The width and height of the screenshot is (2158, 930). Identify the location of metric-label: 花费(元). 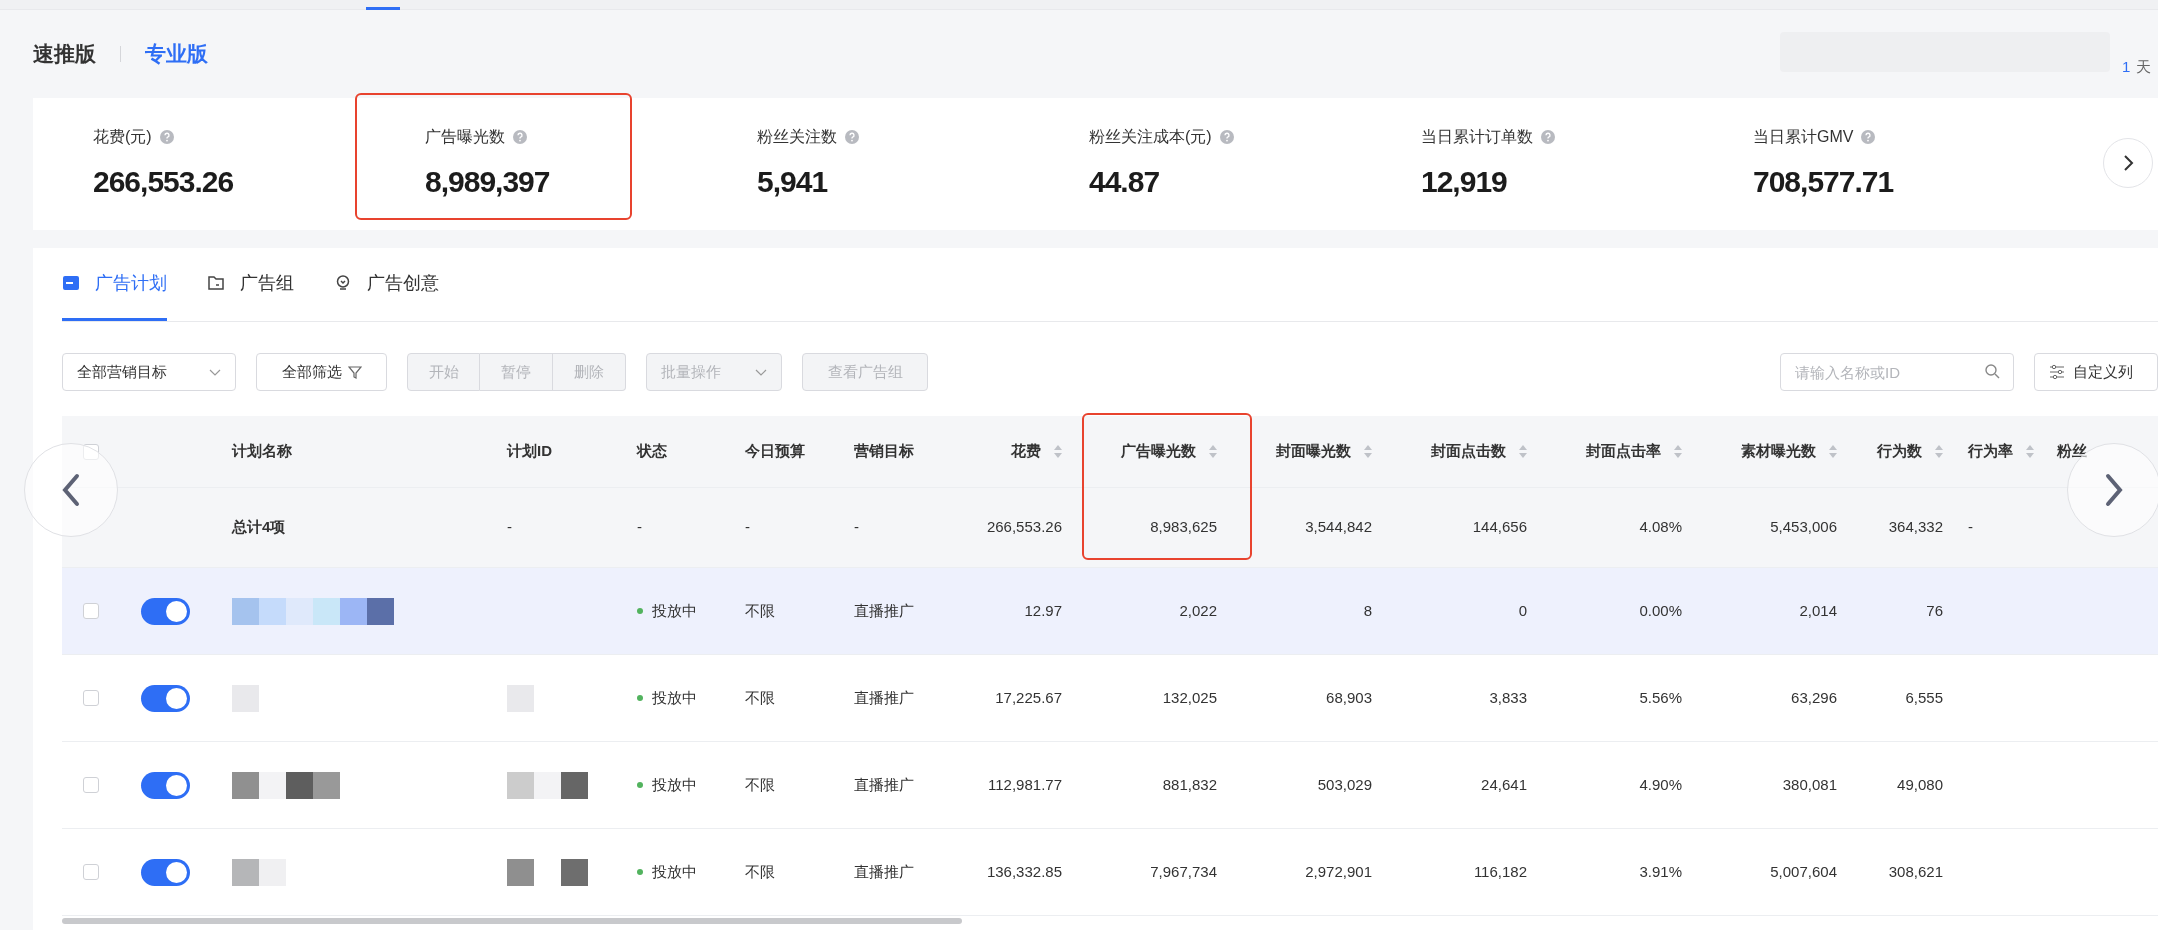
(122, 137).